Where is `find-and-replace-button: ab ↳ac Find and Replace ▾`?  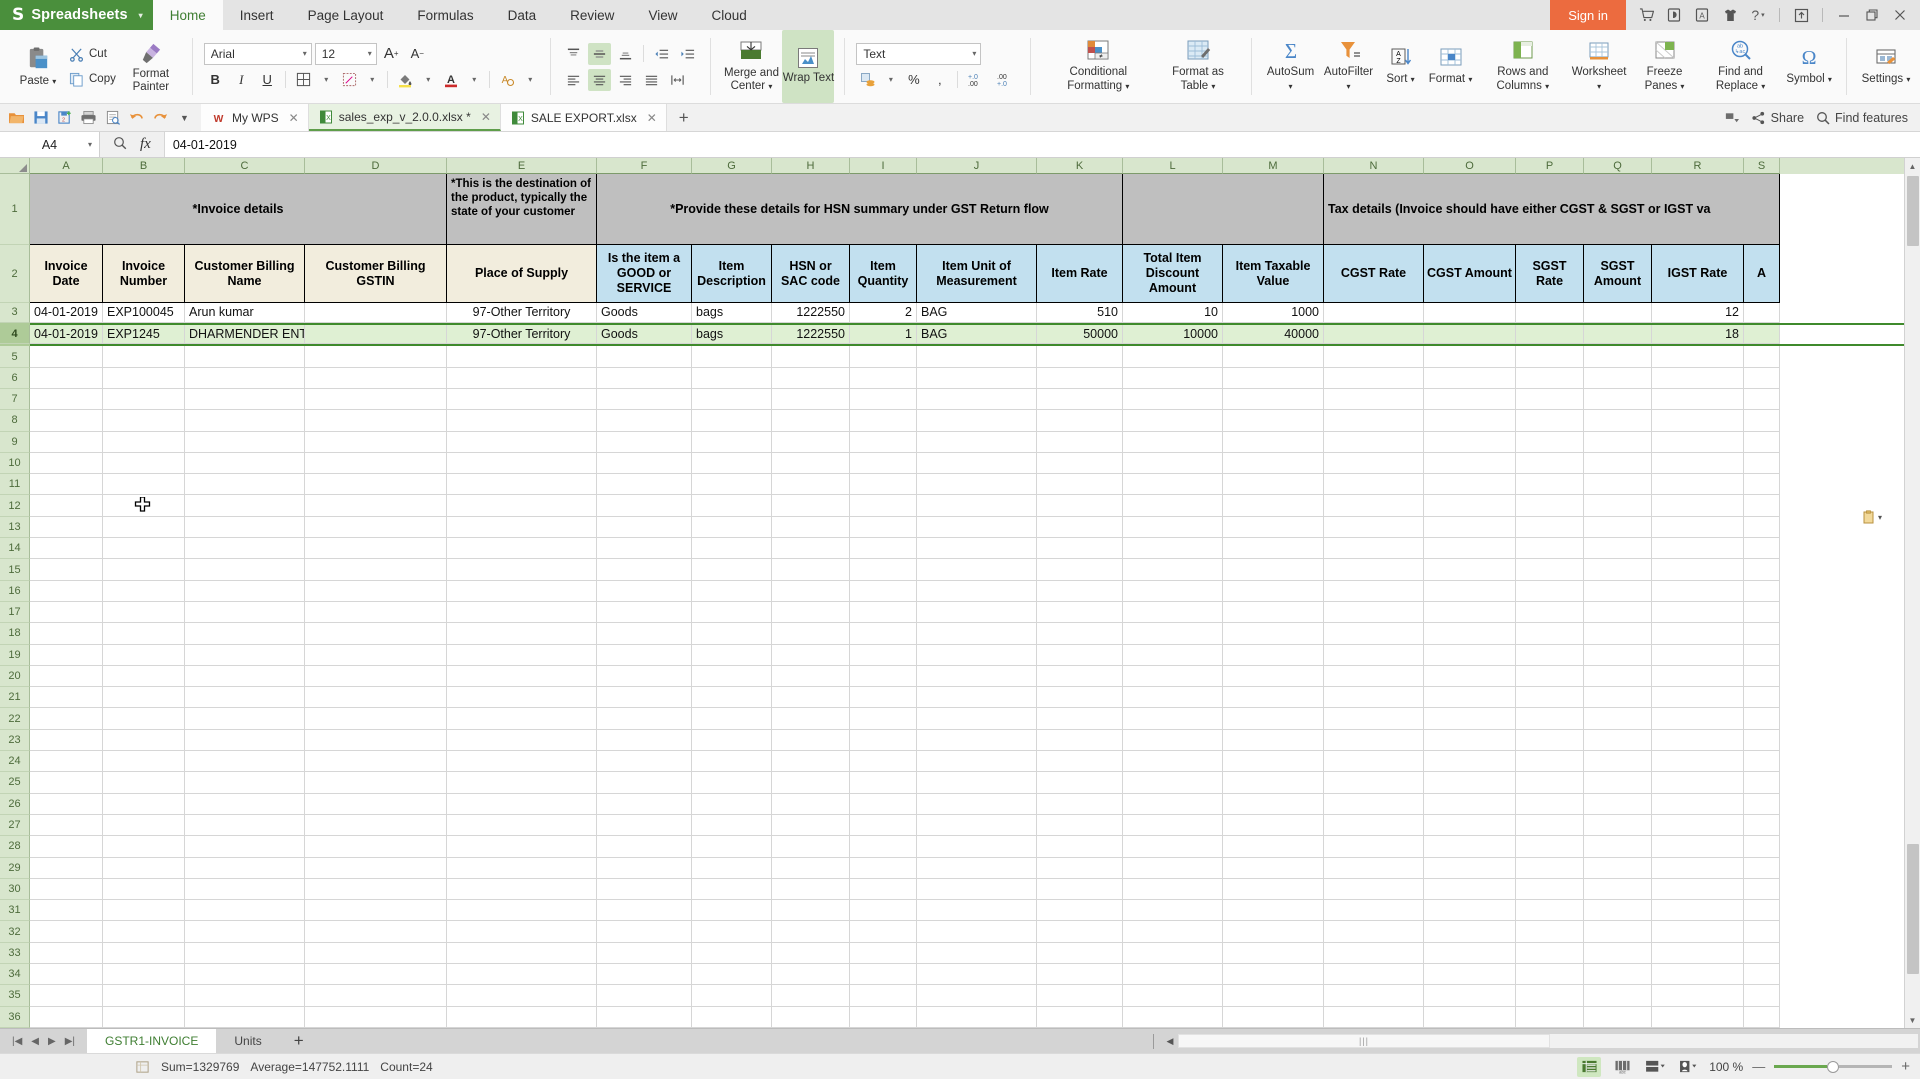
find-and-replace-button: ab ↳ac Find and Replace ▾ is located at coordinates (1740, 66).